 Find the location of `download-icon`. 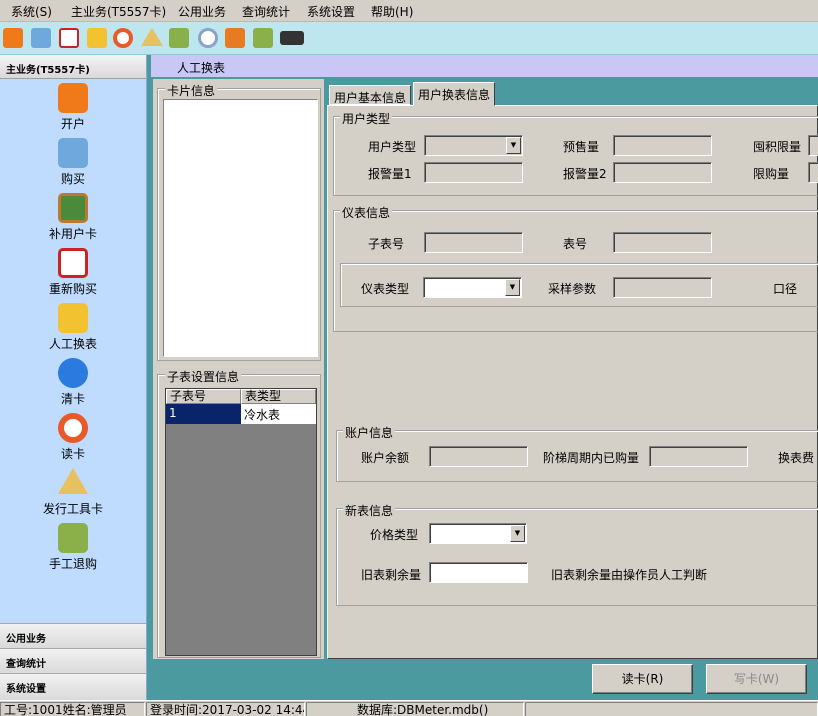

download-icon is located at coordinates (235, 38).